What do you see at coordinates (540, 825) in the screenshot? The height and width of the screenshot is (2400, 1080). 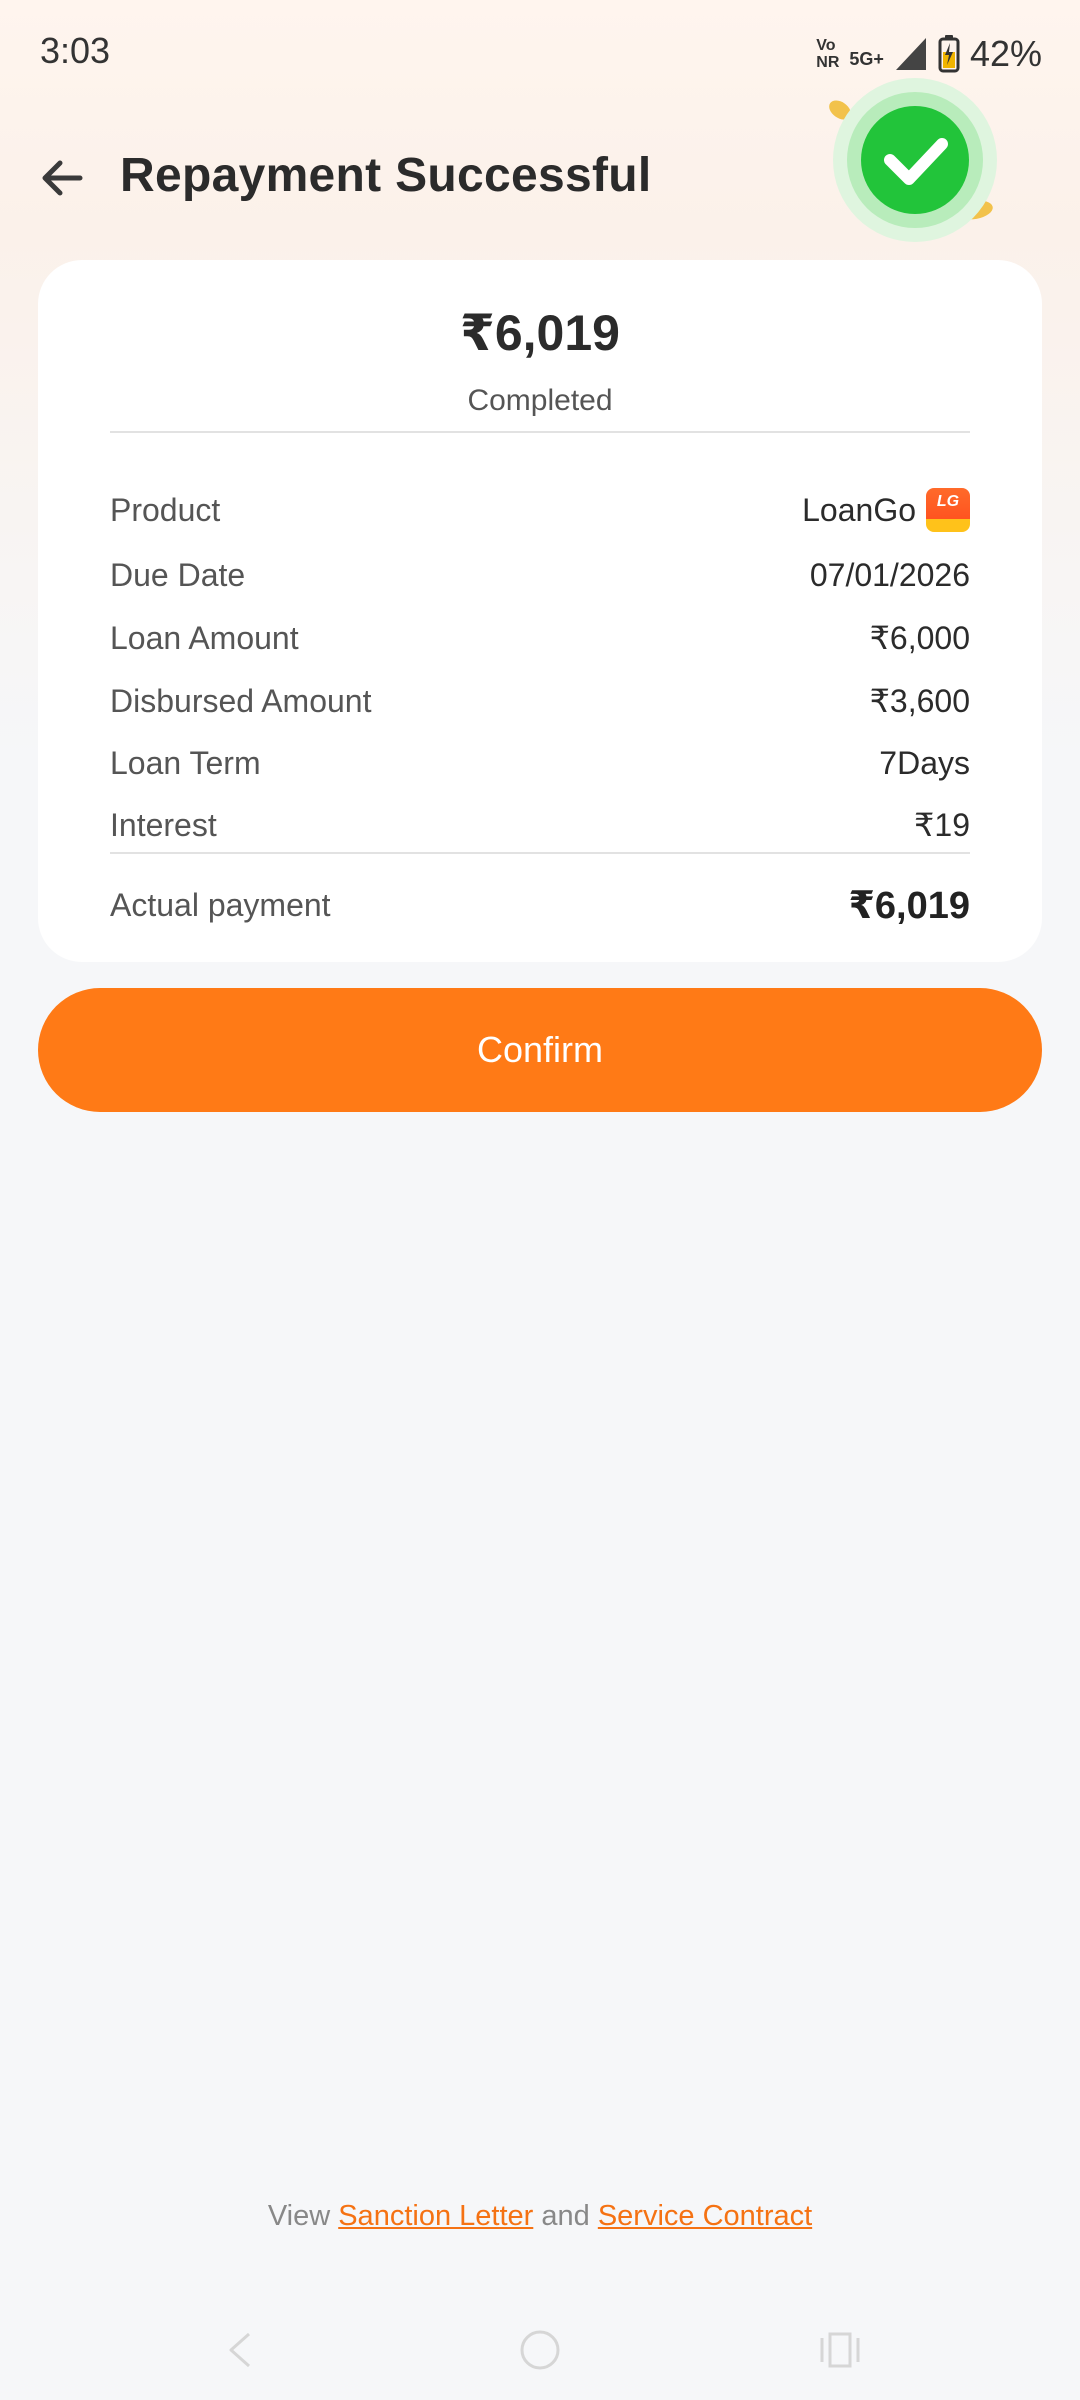 I see `detail-row-interest: Interest ₹19` at bounding box center [540, 825].